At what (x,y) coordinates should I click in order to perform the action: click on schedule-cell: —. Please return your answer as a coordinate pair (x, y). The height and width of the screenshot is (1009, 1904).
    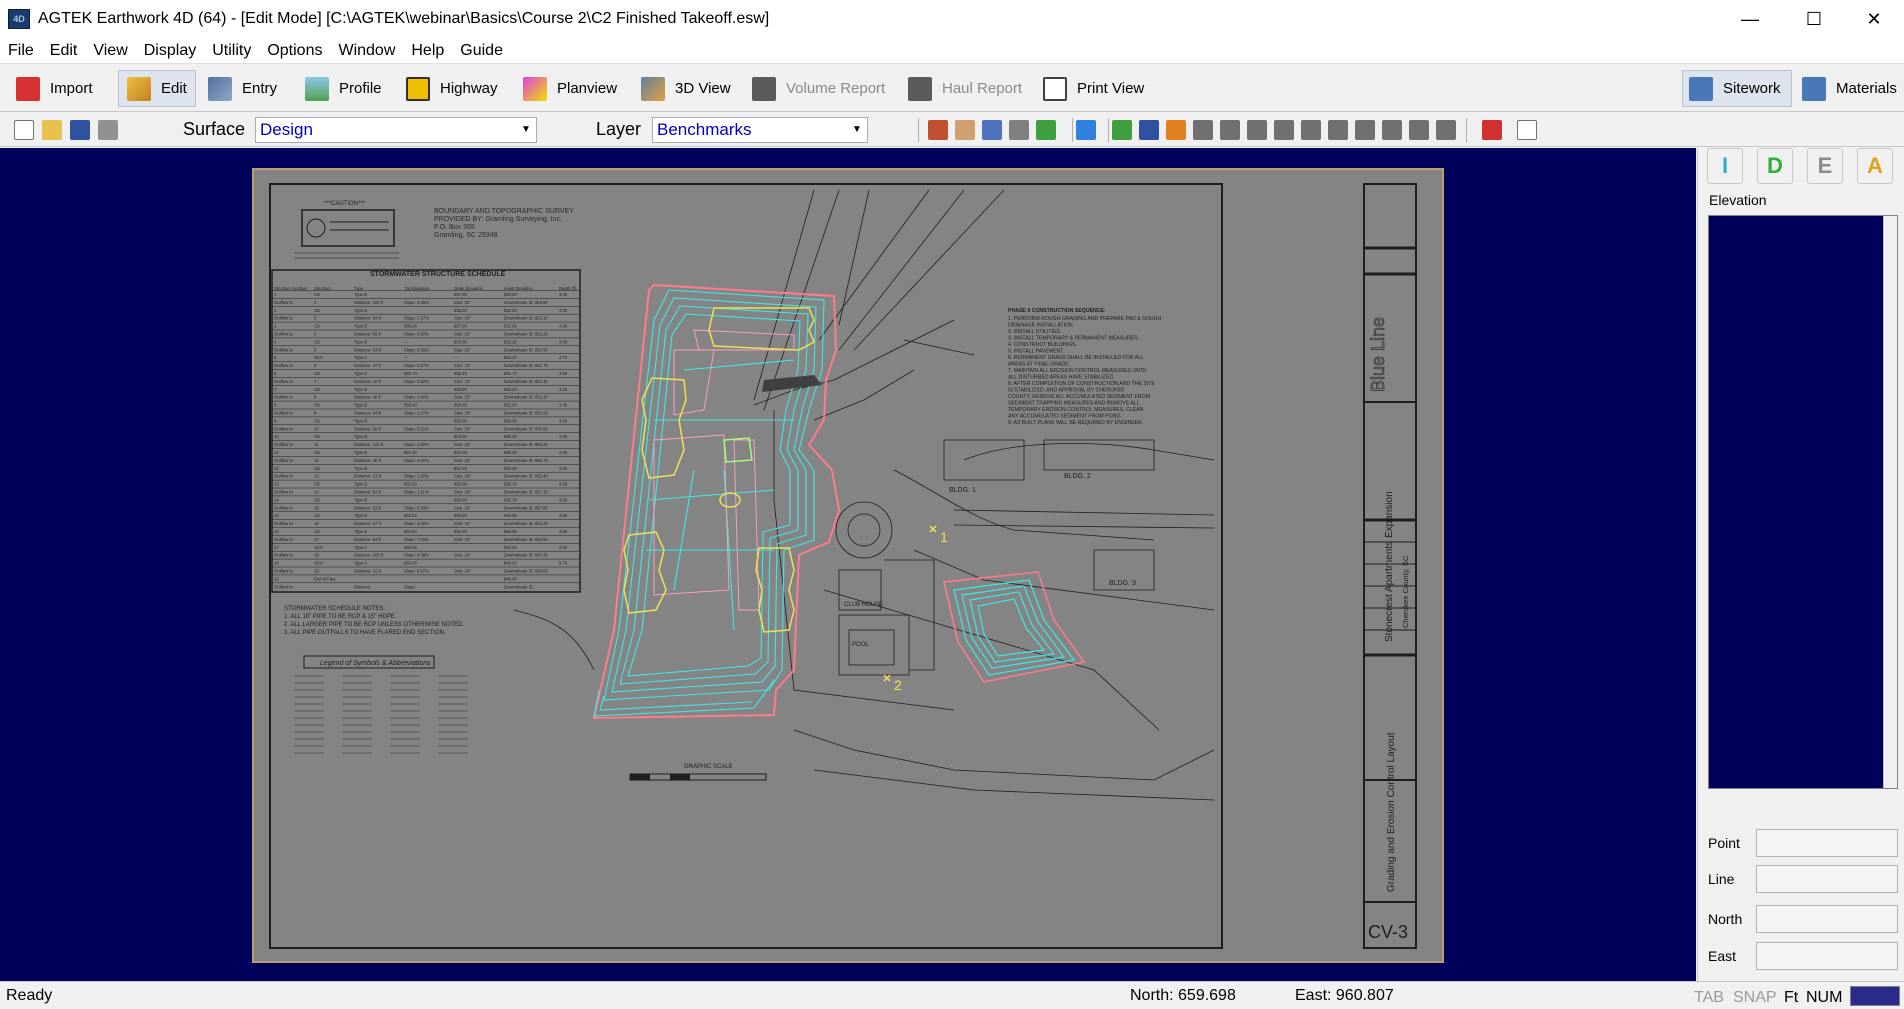
    Looking at the image, I should click on (456, 357).